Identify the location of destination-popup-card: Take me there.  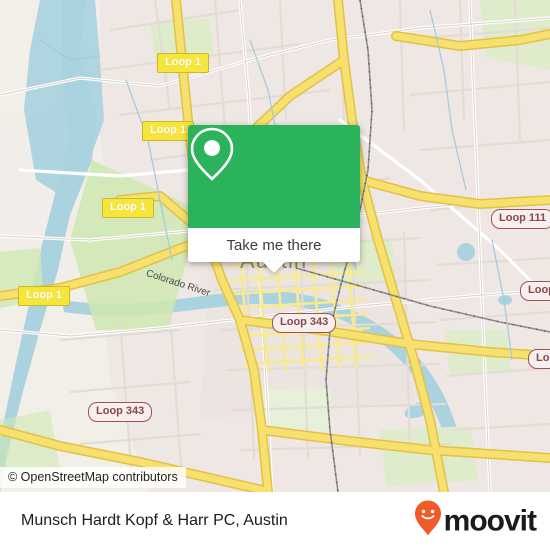
(274, 199).